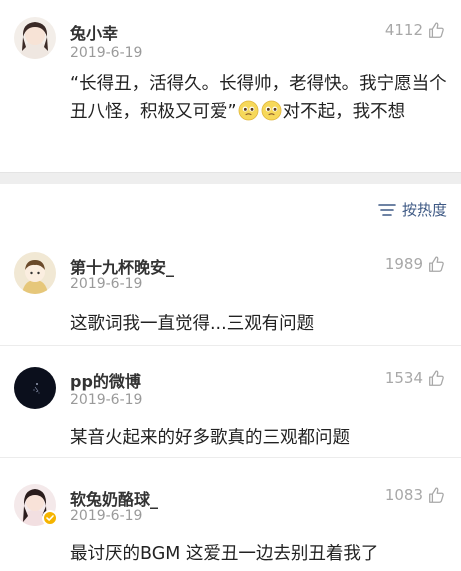 The width and height of the screenshot is (461, 571). What do you see at coordinates (224, 554) in the screenshot?
I see `comment-text: 最讨厌的BGM 这爱丑一边去别丑着我了` at bounding box center [224, 554].